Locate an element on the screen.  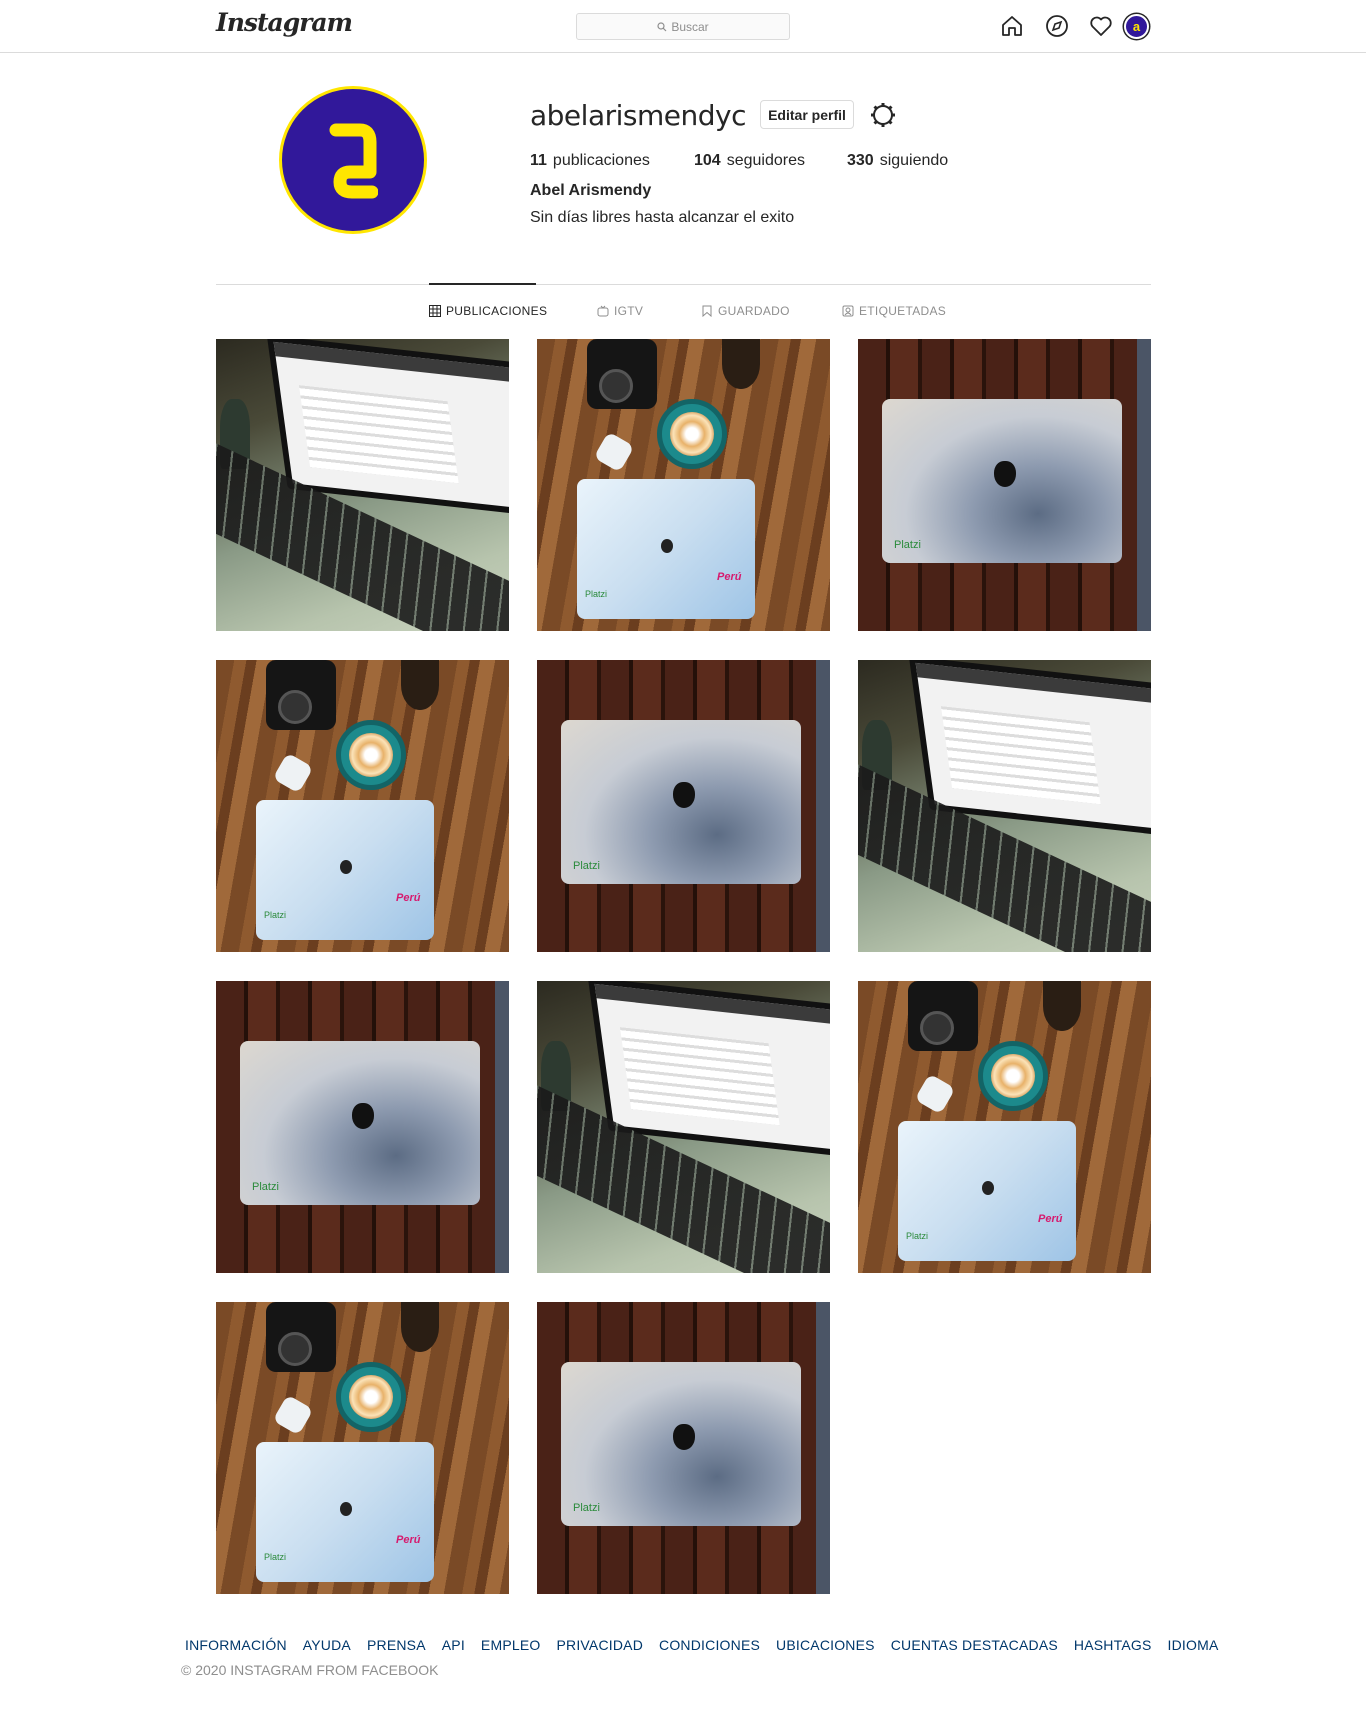
footer-link: AYUDA is located at coordinates (327, 1645).